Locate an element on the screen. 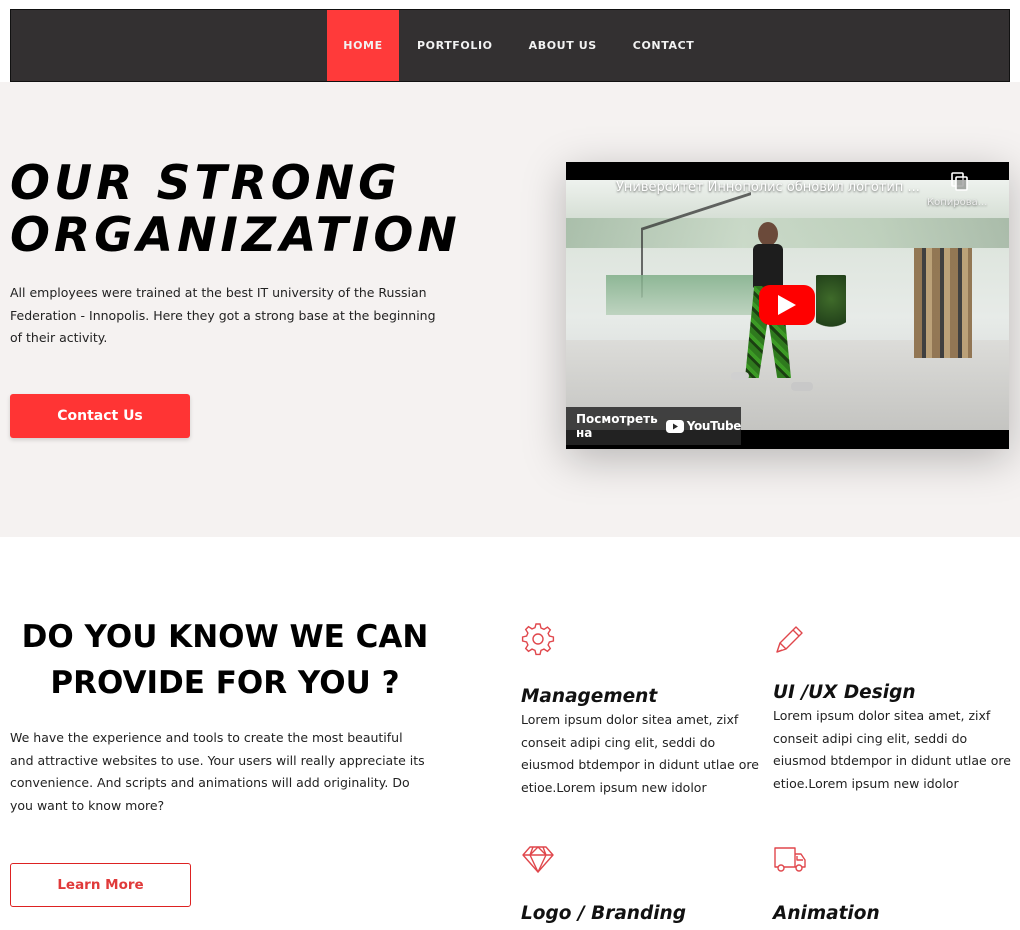 The height and width of the screenshot is (930, 1020). play-button is located at coordinates (787, 305).